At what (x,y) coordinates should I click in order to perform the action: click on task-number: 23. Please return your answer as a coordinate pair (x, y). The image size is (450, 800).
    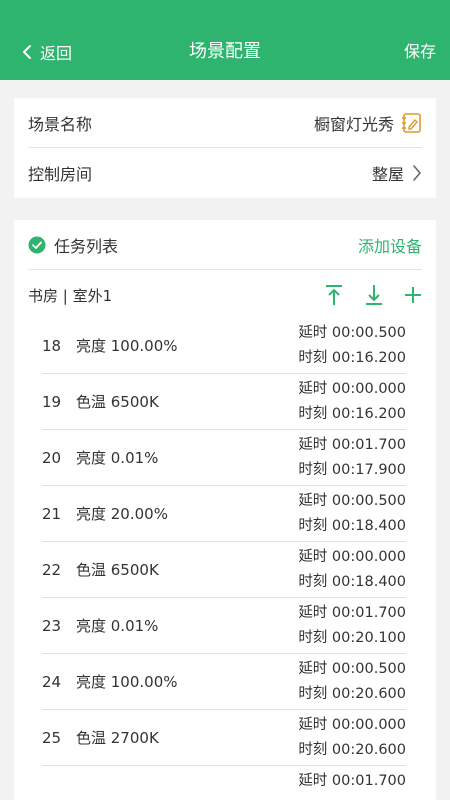
    Looking at the image, I should click on (52, 625).